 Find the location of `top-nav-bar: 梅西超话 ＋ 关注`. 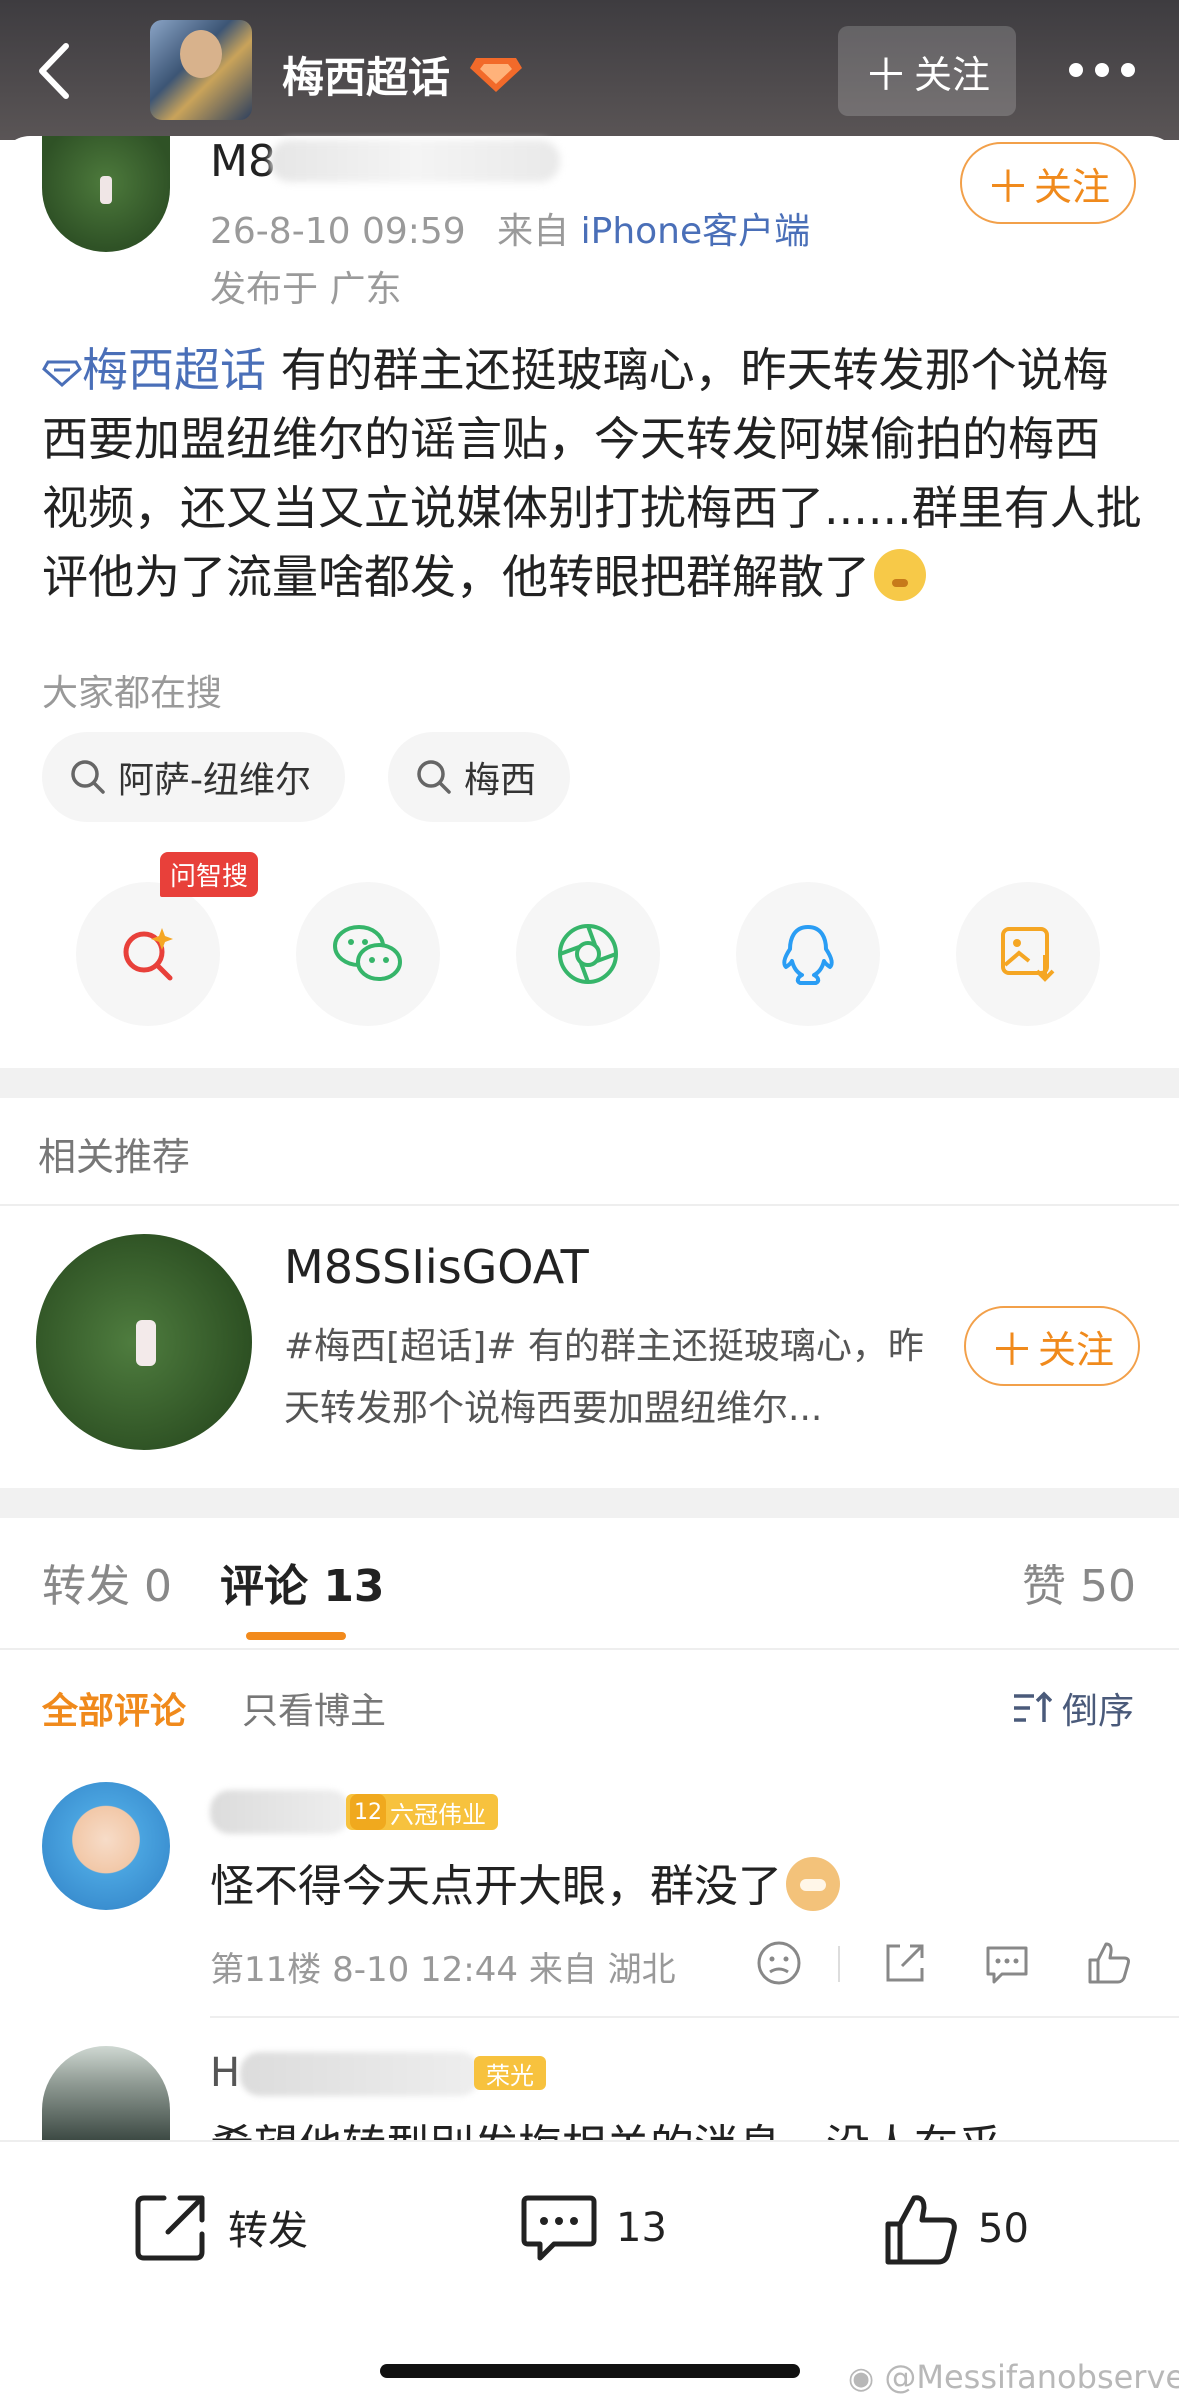

top-nav-bar: 梅西超话 ＋ 关注 is located at coordinates (589, 70).